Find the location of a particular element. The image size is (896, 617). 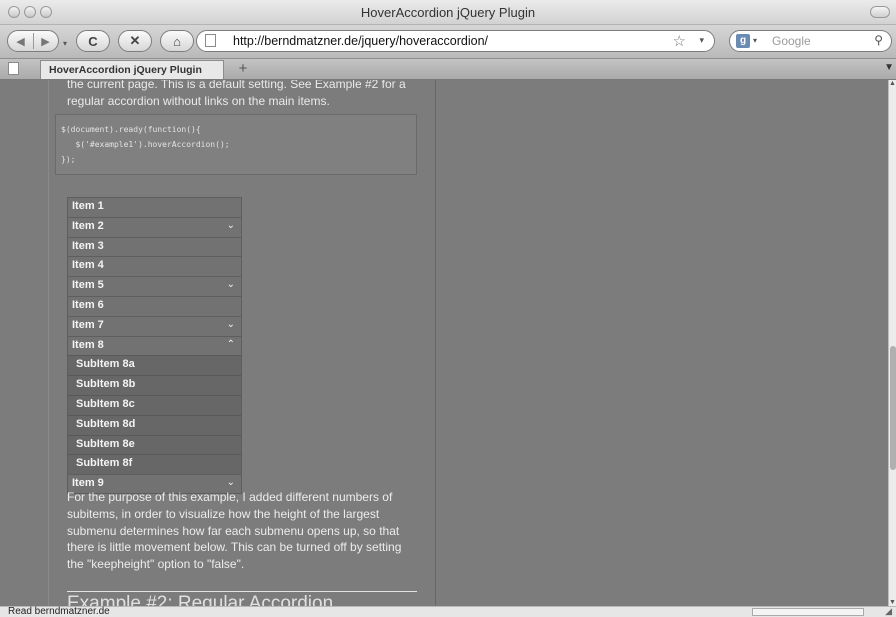

accordion-item-item-6: Item 6 is located at coordinates (154, 305).